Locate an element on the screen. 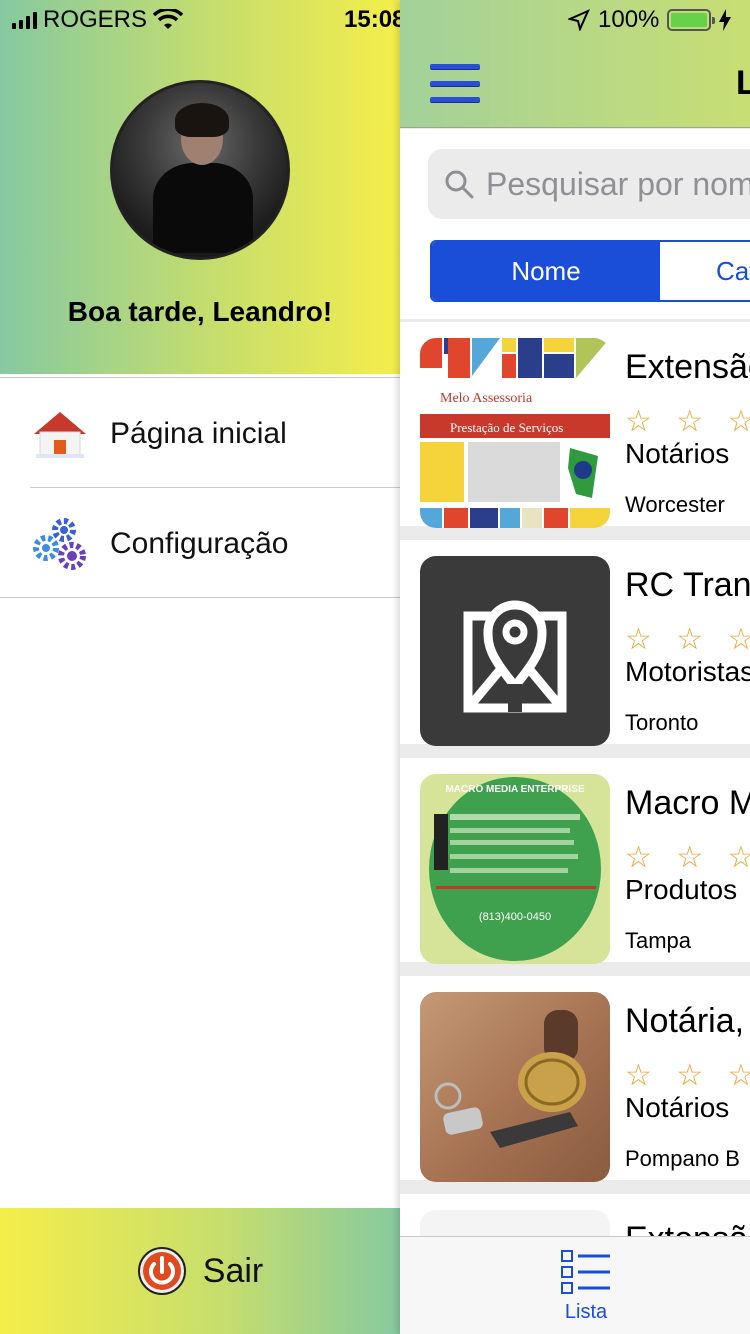 This screenshot has height=1334, width=750. status-bar-right: 100% is located at coordinates (650, 20).